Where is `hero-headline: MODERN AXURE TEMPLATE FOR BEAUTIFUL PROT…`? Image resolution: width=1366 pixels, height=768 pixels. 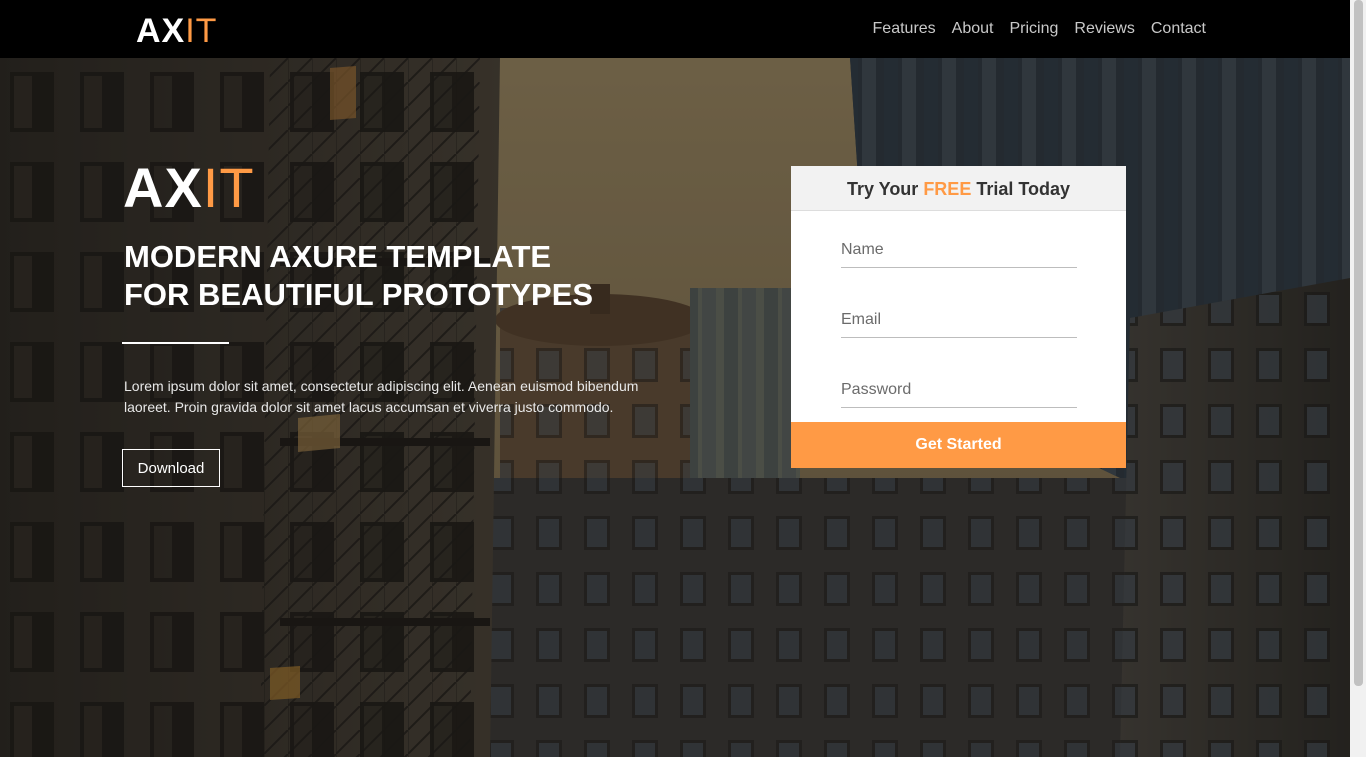
hero-headline: MODERN AXURE TEMPLATE FOR BEAUTIFUL PROT… is located at coordinates (404, 276).